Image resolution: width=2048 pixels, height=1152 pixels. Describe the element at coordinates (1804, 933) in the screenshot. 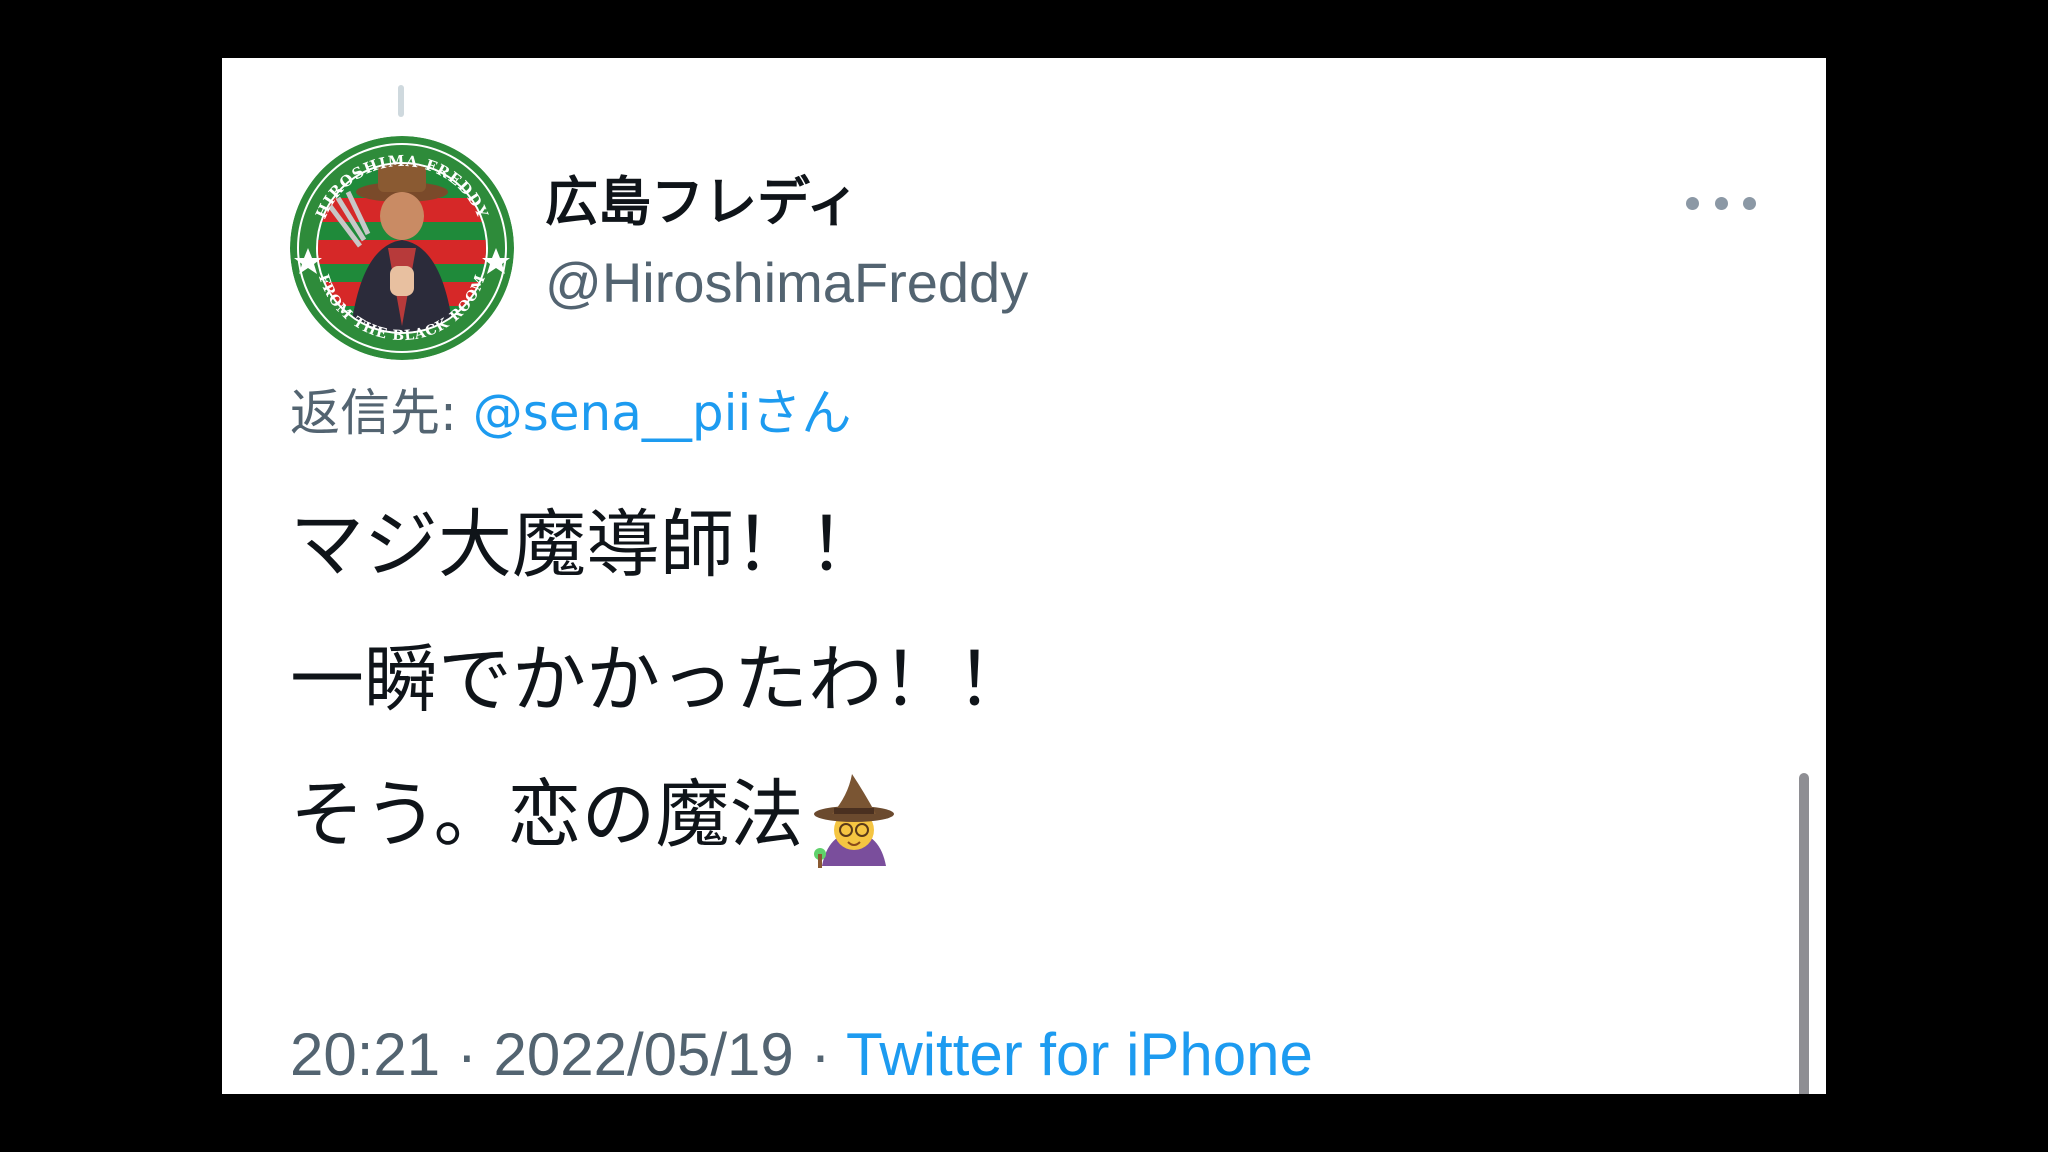

I see `scrollbar` at that location.